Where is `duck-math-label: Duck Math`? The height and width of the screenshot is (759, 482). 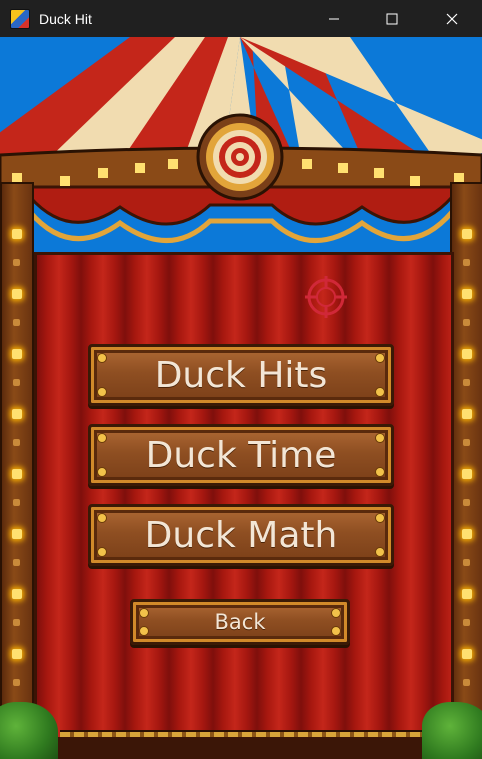 duck-math-label: Duck Math is located at coordinates (241, 535).